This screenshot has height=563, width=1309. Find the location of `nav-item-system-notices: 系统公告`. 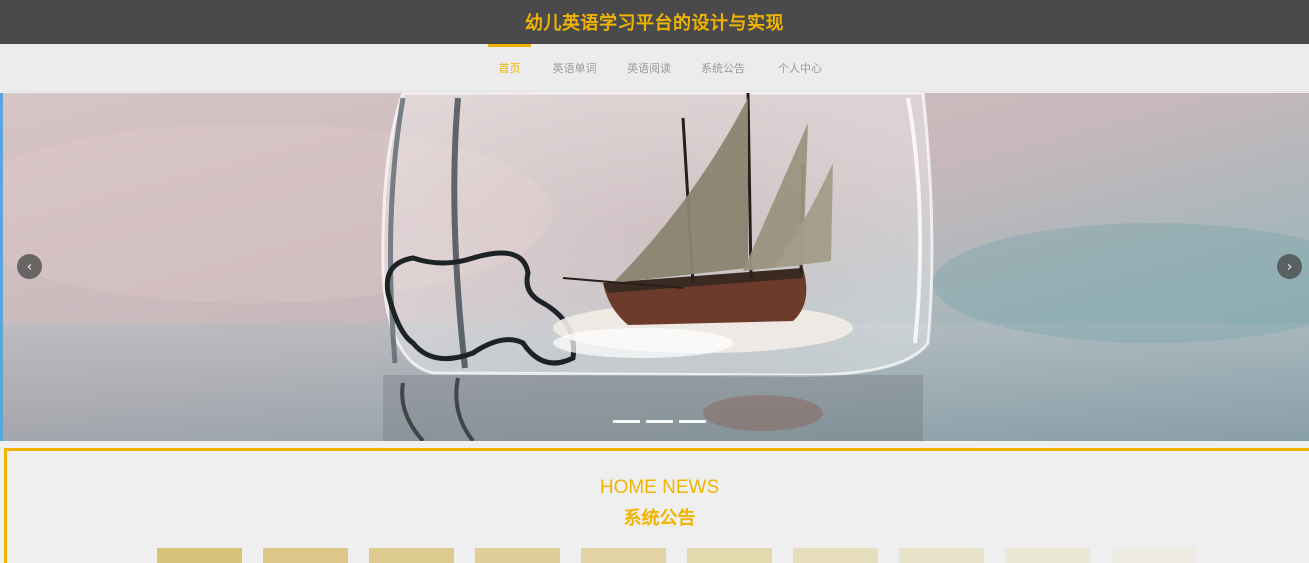

nav-item-system-notices: 系统公告 is located at coordinates (723, 68).